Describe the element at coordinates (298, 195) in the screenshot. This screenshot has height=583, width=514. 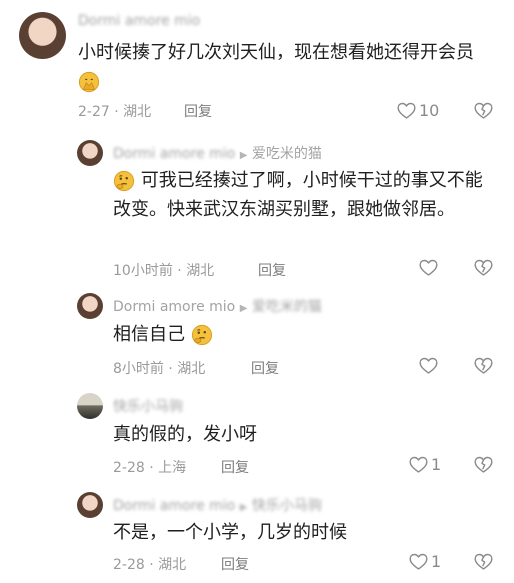
I see `comment-text: 可我已经揍过了啊，小时候干过的事又不能改变。快来武汉东湖买别墅，跟她做邻居。` at that location.